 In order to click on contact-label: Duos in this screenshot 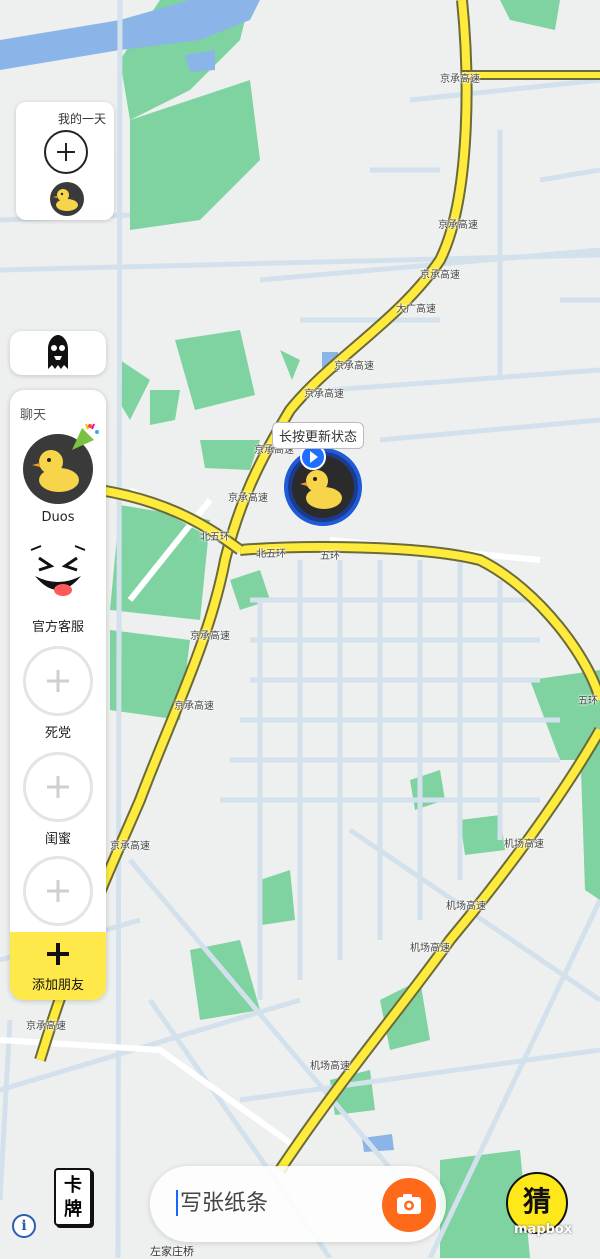, I will do `click(58, 517)`.